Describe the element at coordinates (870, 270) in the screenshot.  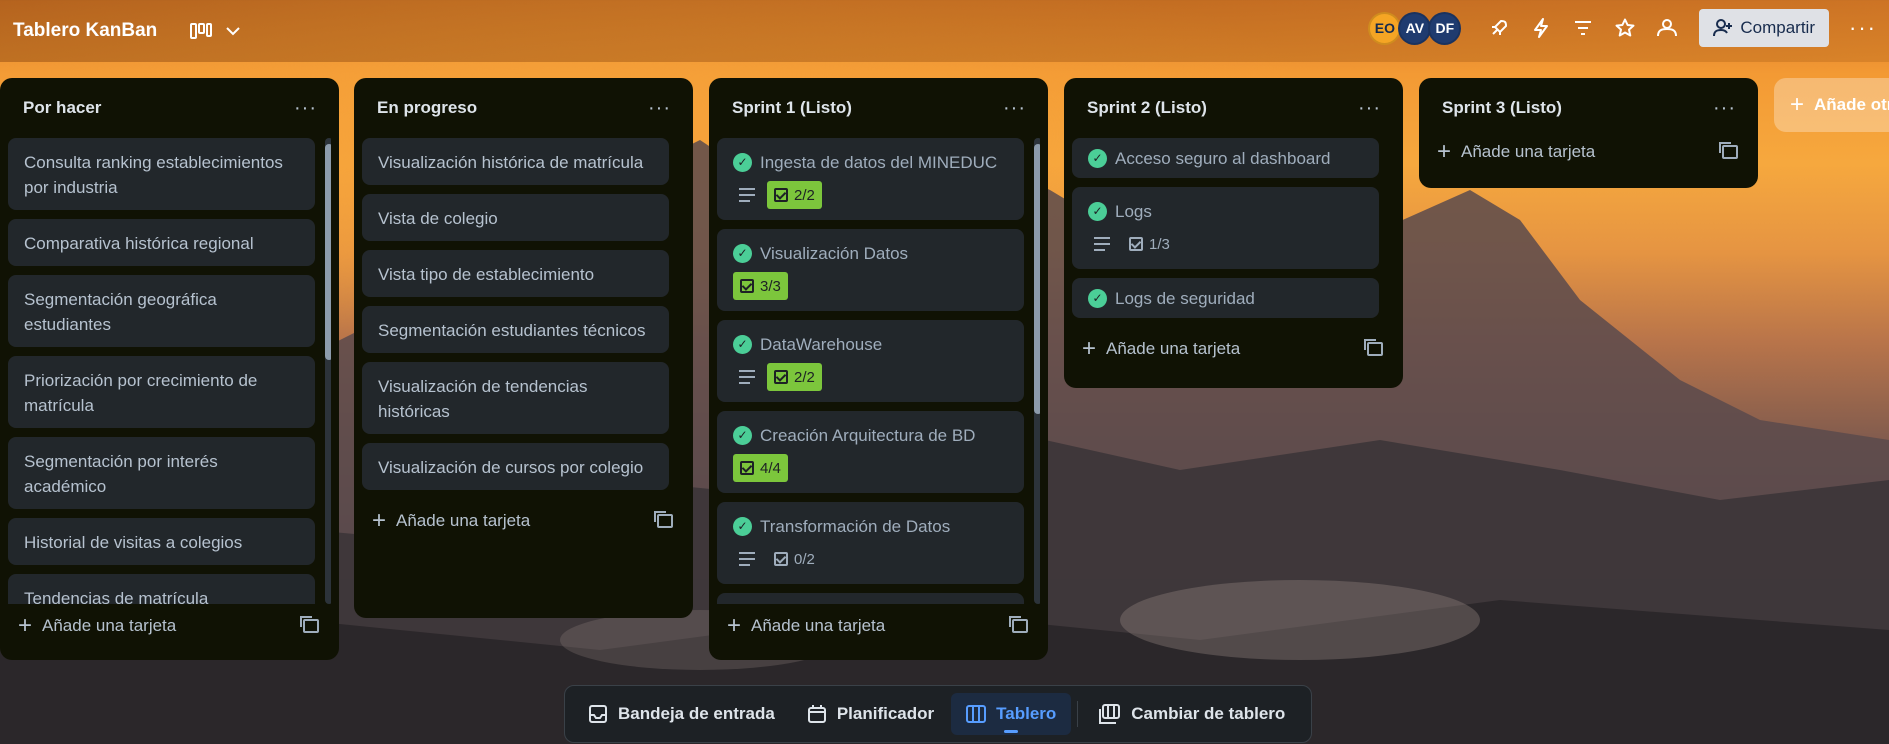
I see `list-card: ✓ Visualización Datos 3/3` at that location.